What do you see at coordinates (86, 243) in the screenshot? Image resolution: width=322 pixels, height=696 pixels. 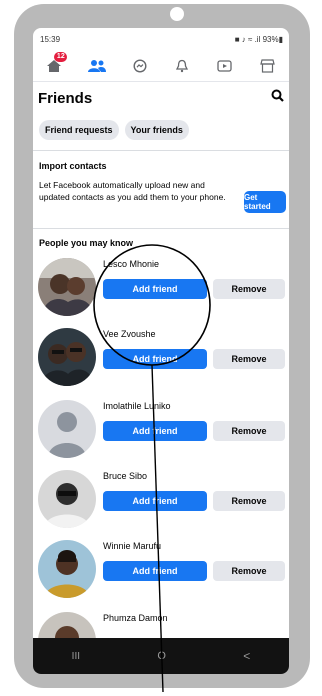 I see `people-you-may-know-title: People you may know` at bounding box center [86, 243].